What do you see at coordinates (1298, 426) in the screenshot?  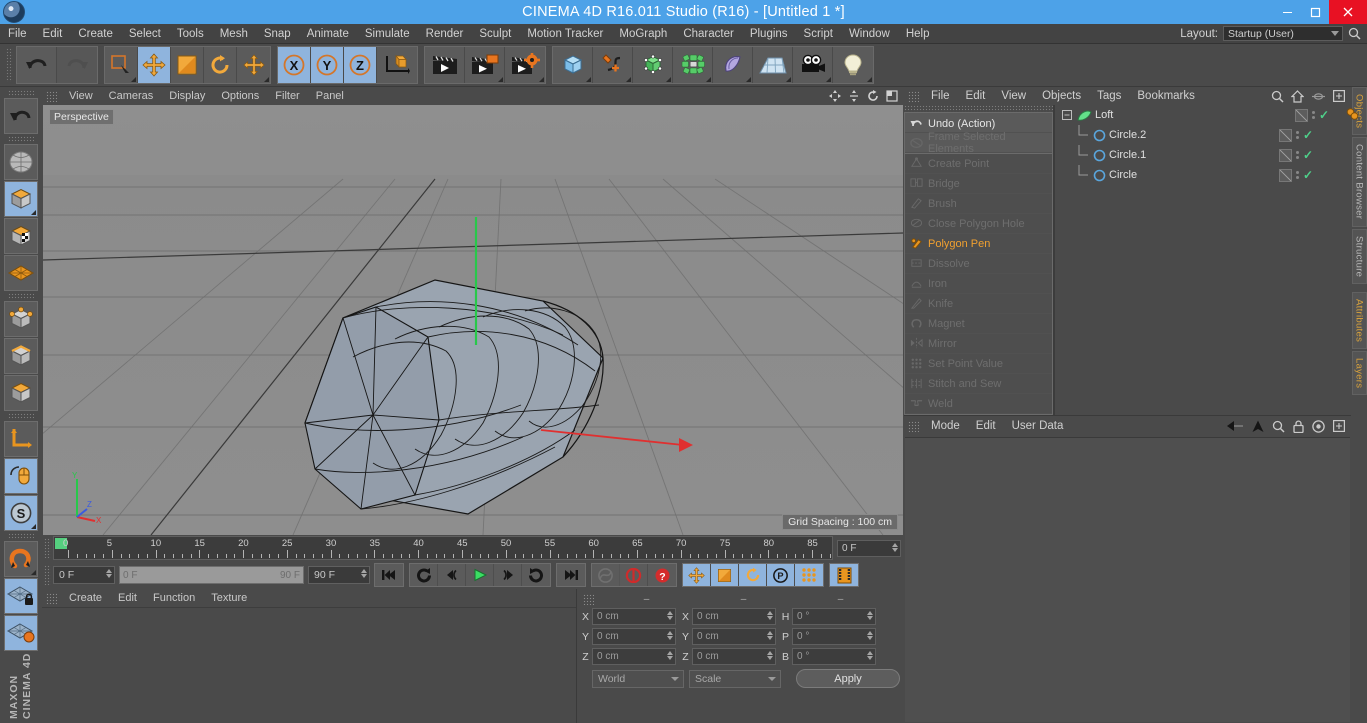 I see `lock-icon` at bounding box center [1298, 426].